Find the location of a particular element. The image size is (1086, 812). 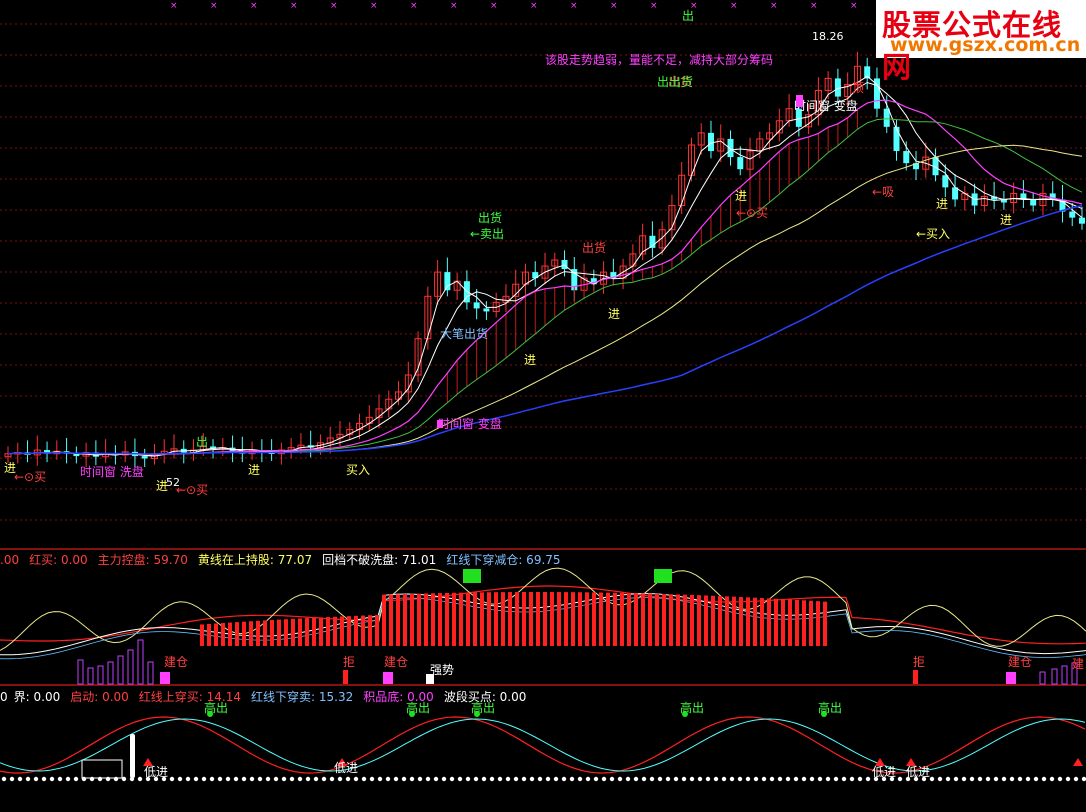

mid-signal-label: 建仓 is located at coordinates (176, 662).